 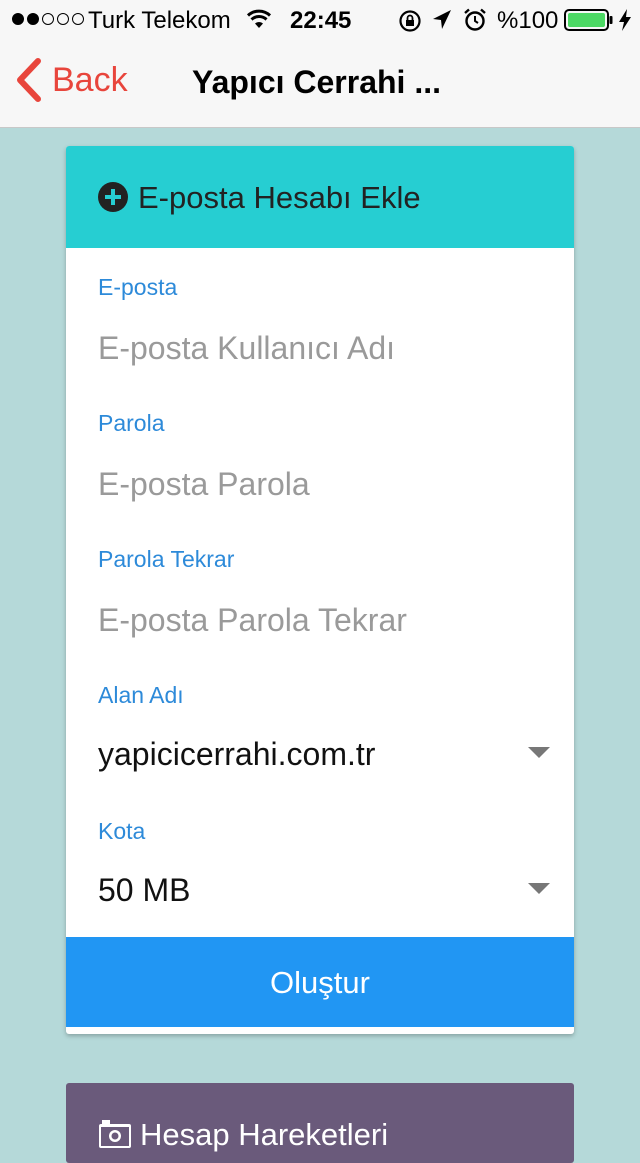 I want to click on location-arrow-icon, so click(x=442, y=23).